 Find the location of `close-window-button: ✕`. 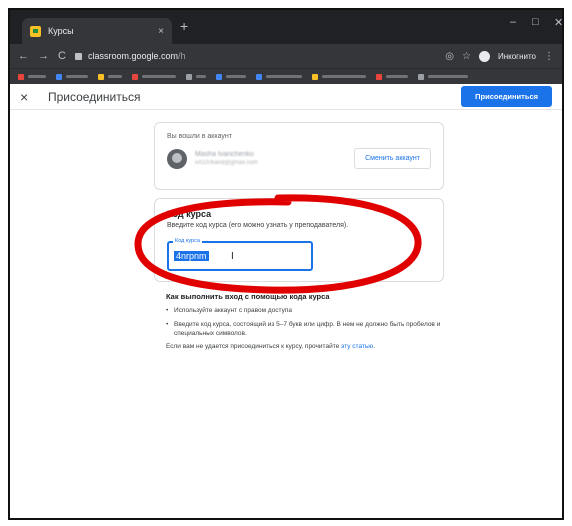

close-window-button: ✕ is located at coordinates (558, 22).